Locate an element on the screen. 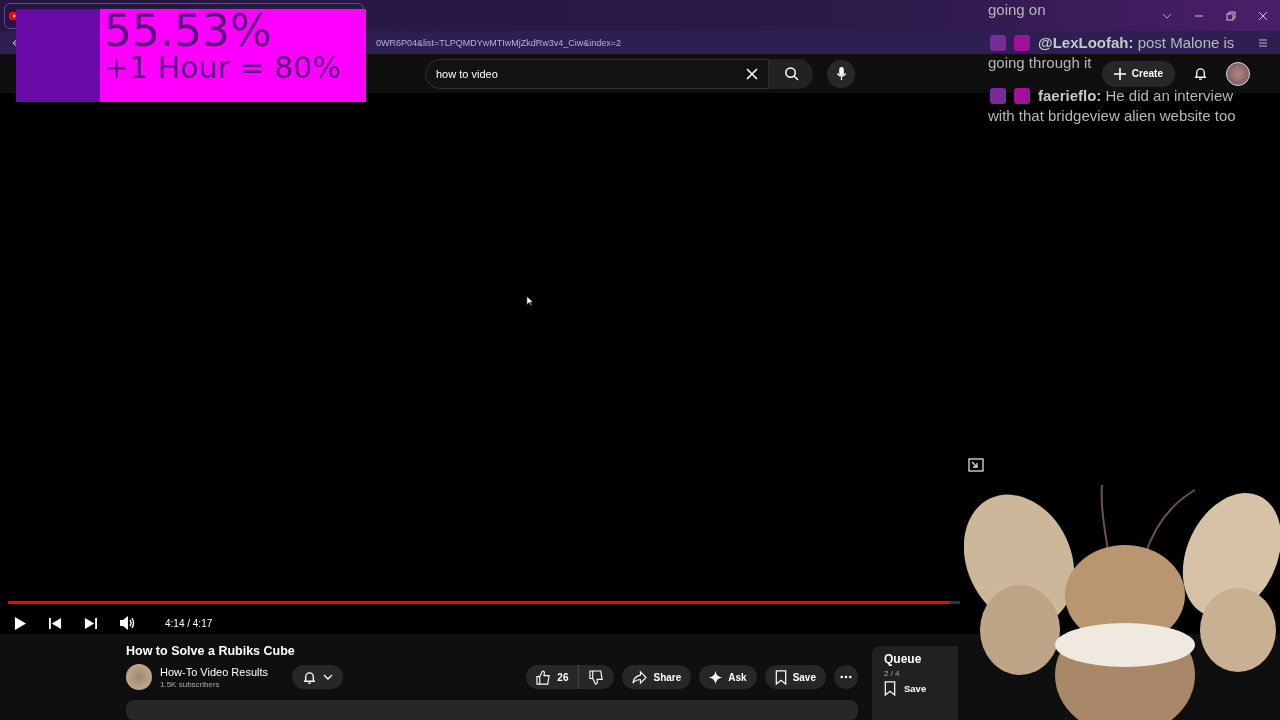 This screenshot has height=720, width=1280. plus-icon is located at coordinates (1119, 73).